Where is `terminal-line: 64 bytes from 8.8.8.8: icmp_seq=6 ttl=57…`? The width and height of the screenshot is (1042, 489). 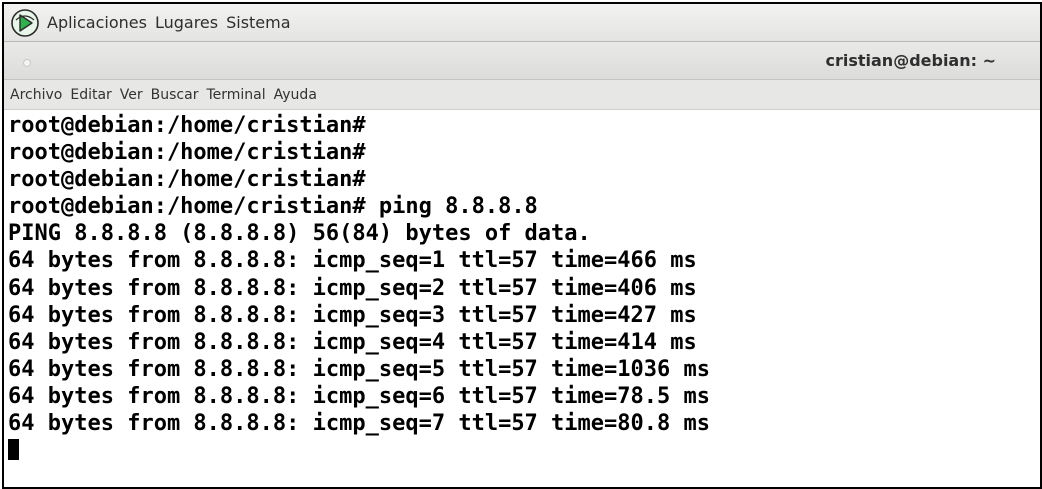
terminal-line: 64 bytes from 8.8.8.8: icmp_seq=6 ttl=57… is located at coordinates (359, 396).